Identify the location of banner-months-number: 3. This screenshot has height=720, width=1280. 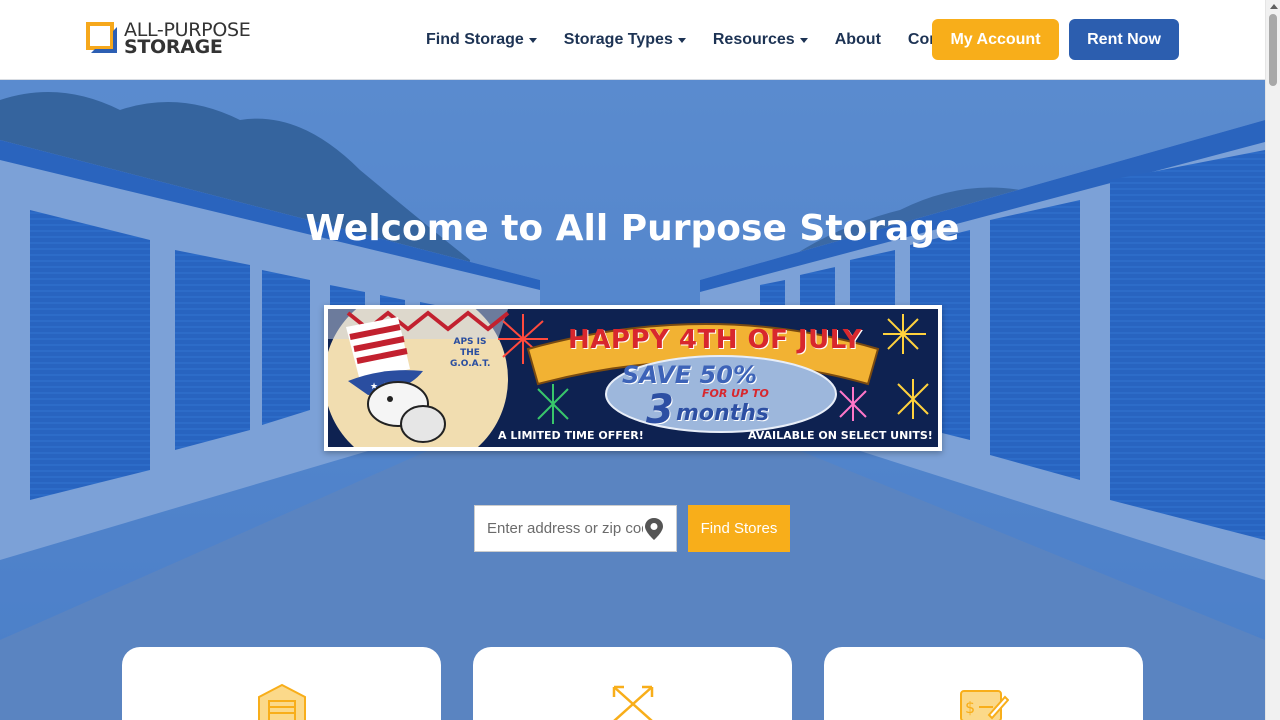
(660, 410).